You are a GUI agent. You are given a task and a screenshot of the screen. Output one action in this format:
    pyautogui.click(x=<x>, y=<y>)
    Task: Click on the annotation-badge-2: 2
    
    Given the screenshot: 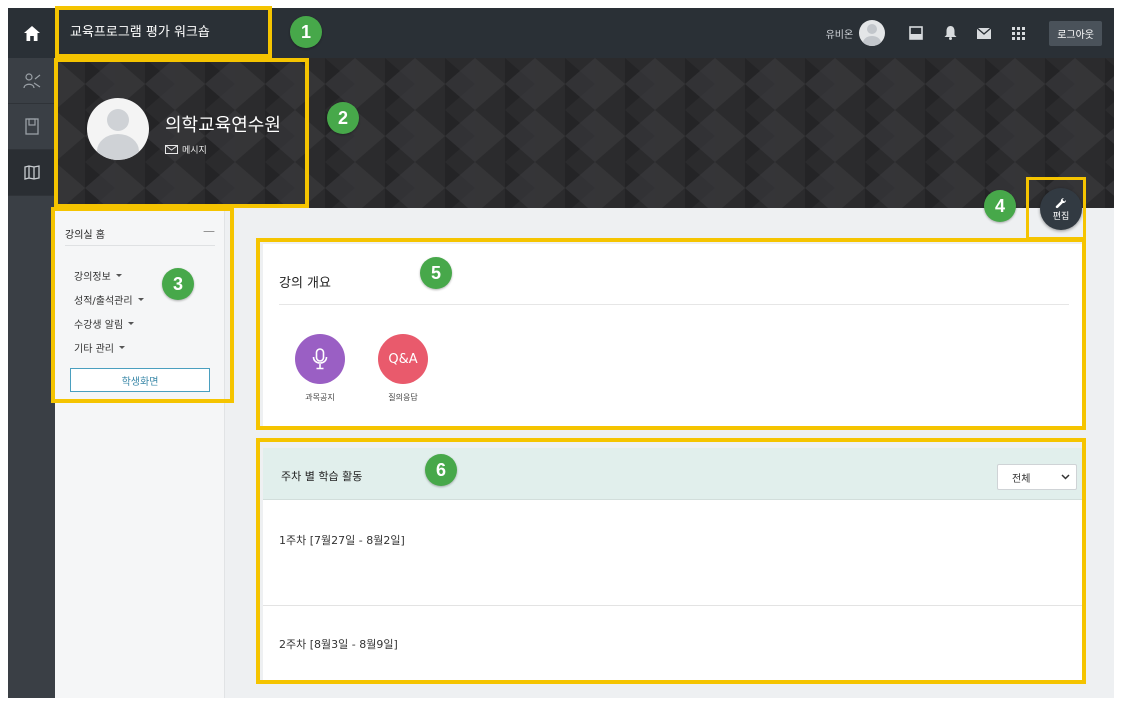 What is the action you would take?
    pyautogui.click(x=343, y=118)
    